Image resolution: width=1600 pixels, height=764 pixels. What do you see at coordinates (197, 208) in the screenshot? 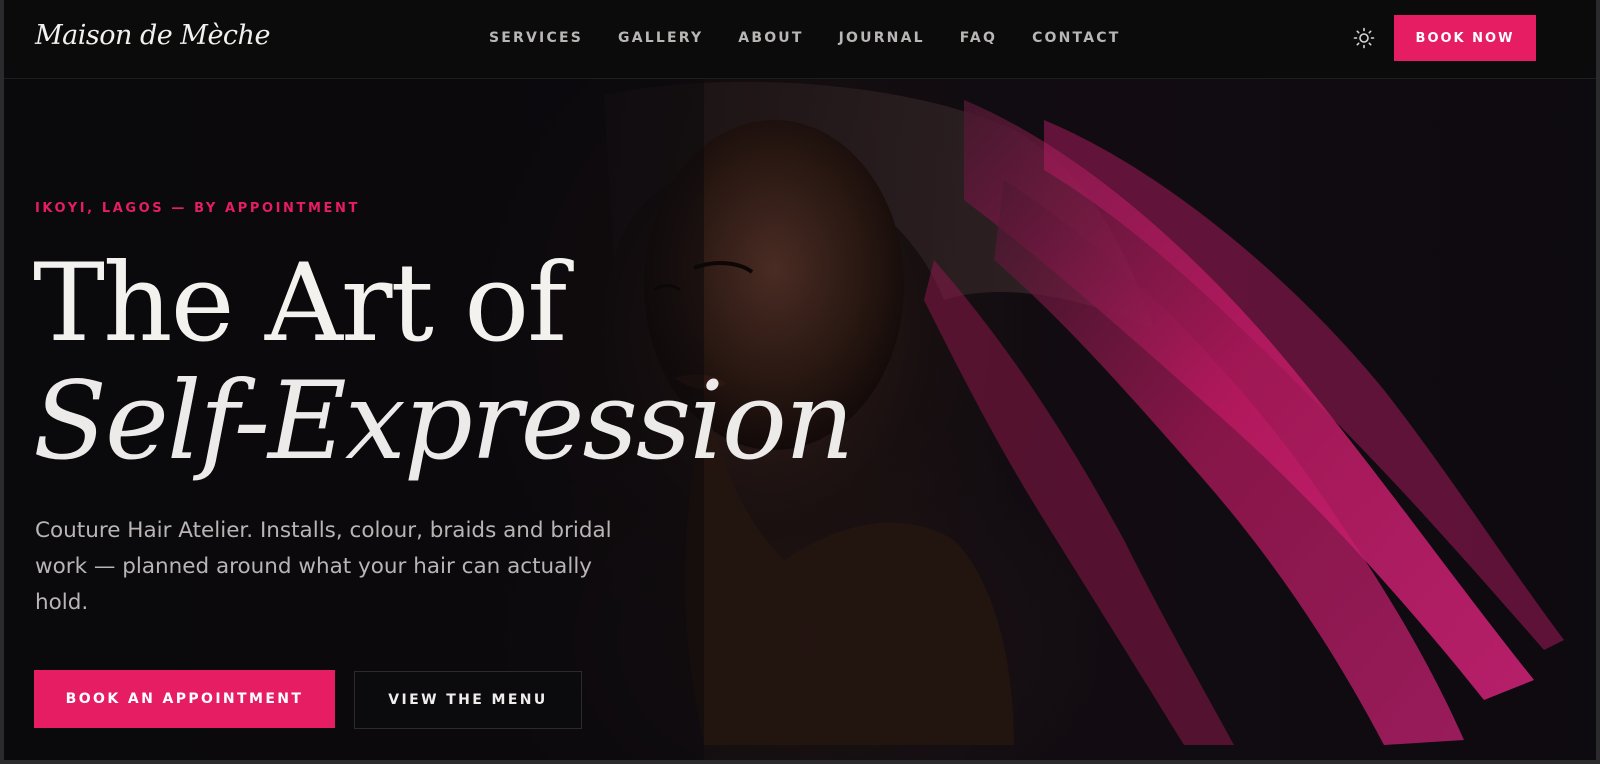
I see `hero-eyebrow: IKOYI, LAGOS — BY APPOINTMENT` at bounding box center [197, 208].